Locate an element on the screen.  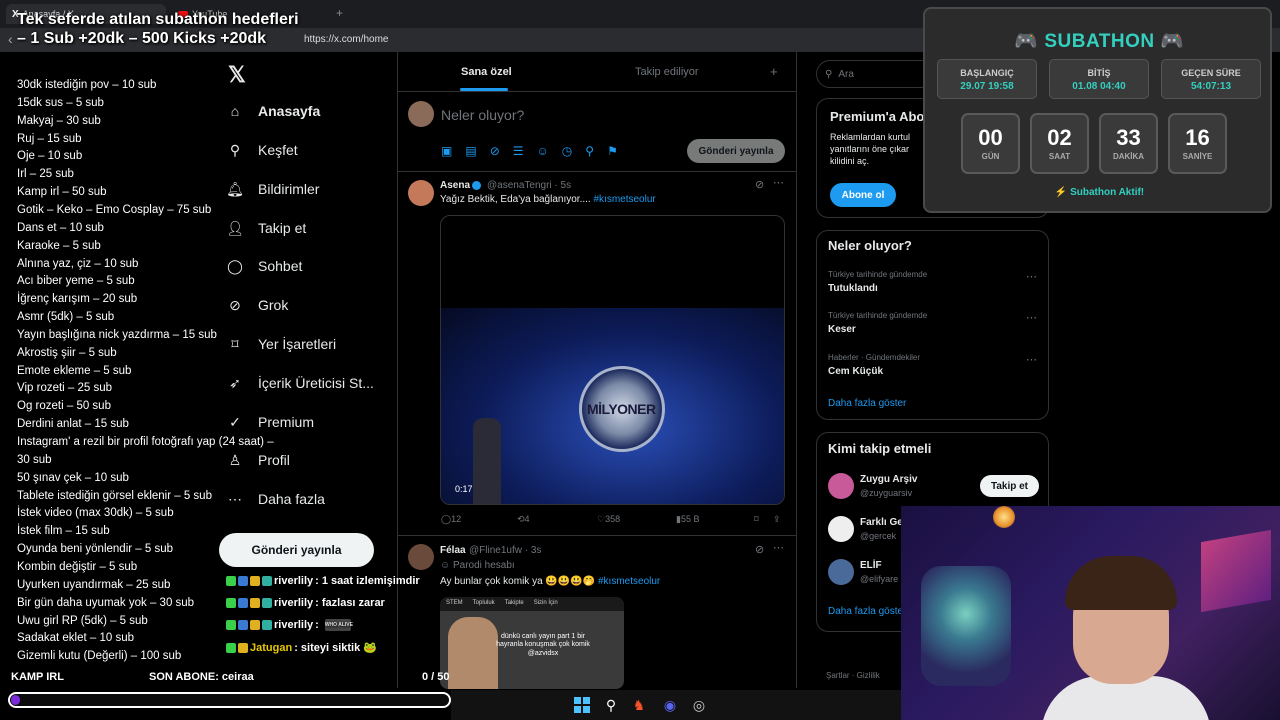
trend-item: Keser is located at coordinates (842, 329).